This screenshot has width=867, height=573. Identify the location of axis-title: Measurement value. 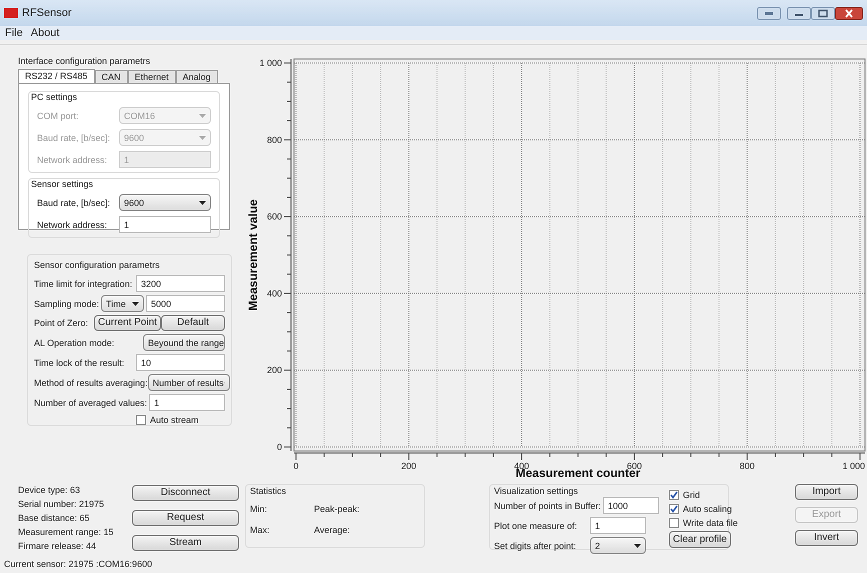
(254, 255).